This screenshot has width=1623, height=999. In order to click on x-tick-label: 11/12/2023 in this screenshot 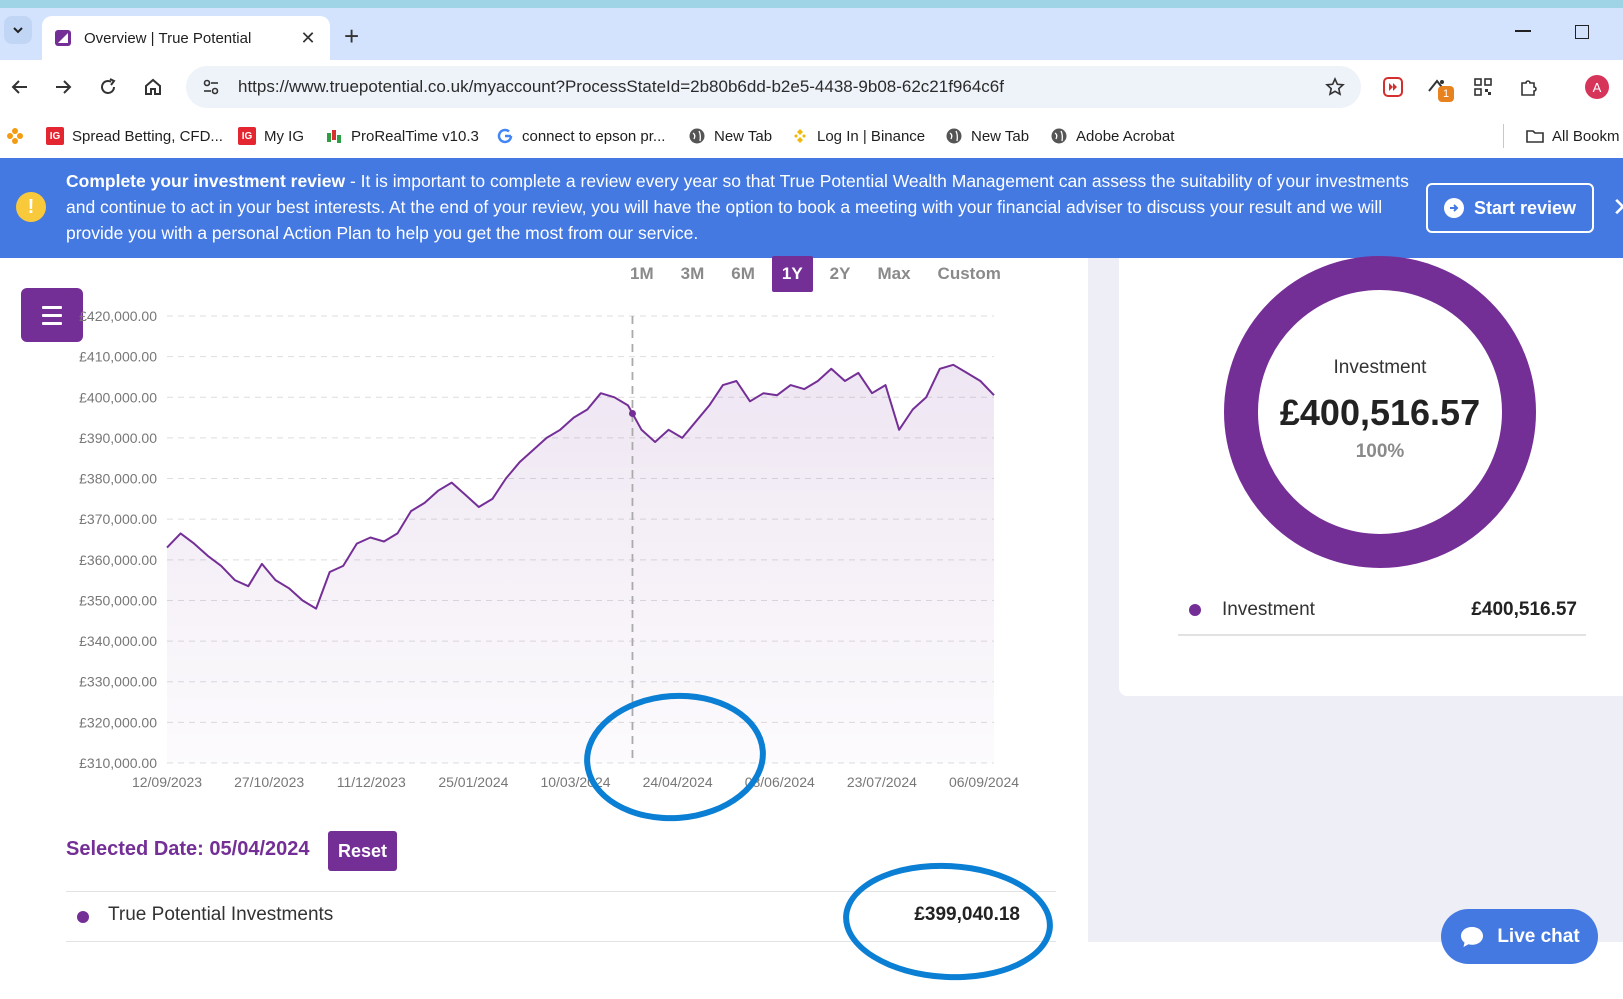, I will do `click(371, 782)`.